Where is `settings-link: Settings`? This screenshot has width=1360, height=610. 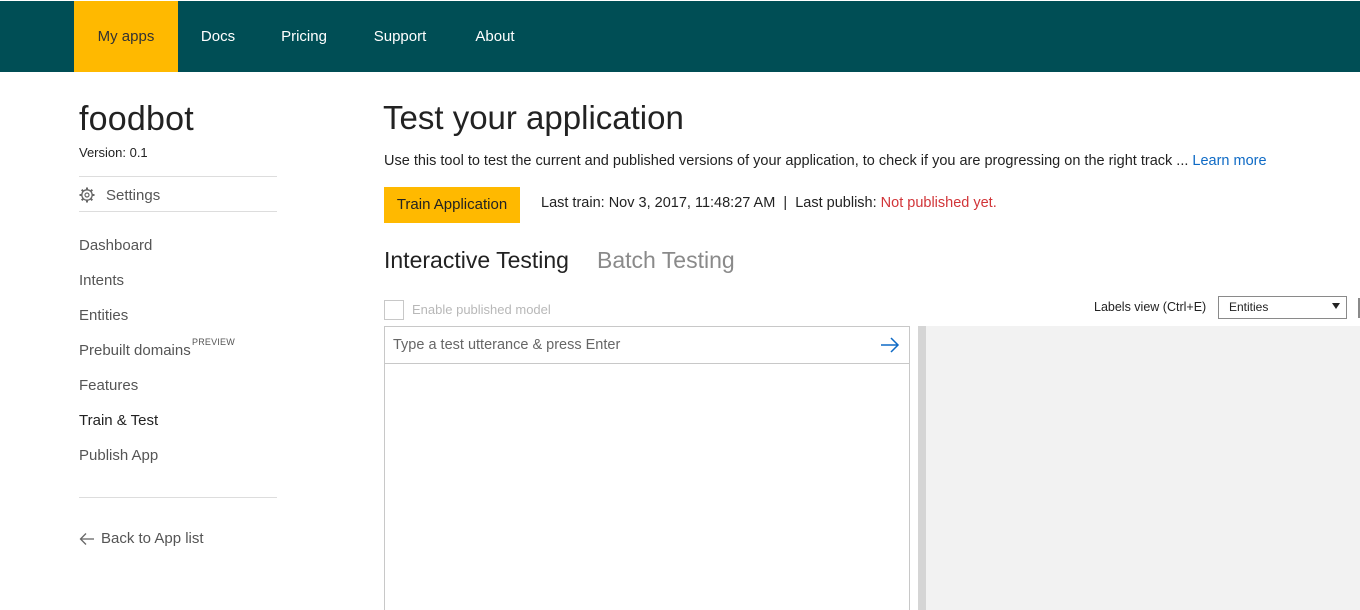
settings-link: Settings is located at coordinates (119, 195).